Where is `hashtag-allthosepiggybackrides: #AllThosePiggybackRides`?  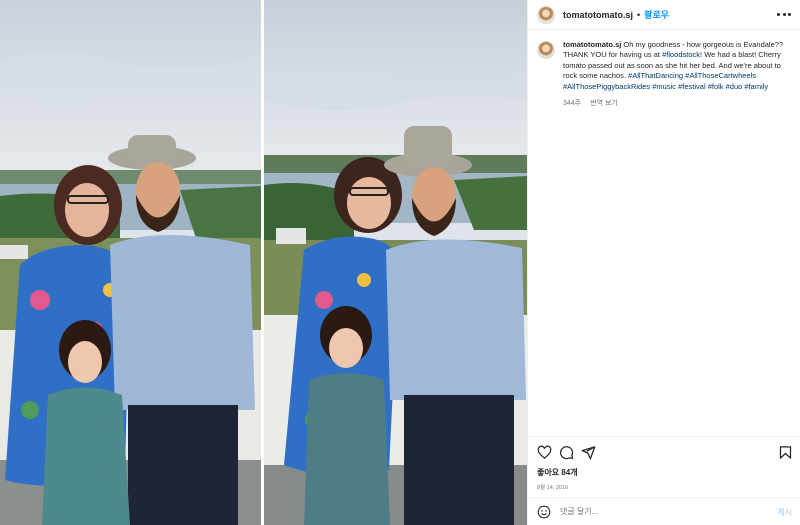 hashtag-allthosepiggybackrides: #AllThosePiggybackRides is located at coordinates (606, 86).